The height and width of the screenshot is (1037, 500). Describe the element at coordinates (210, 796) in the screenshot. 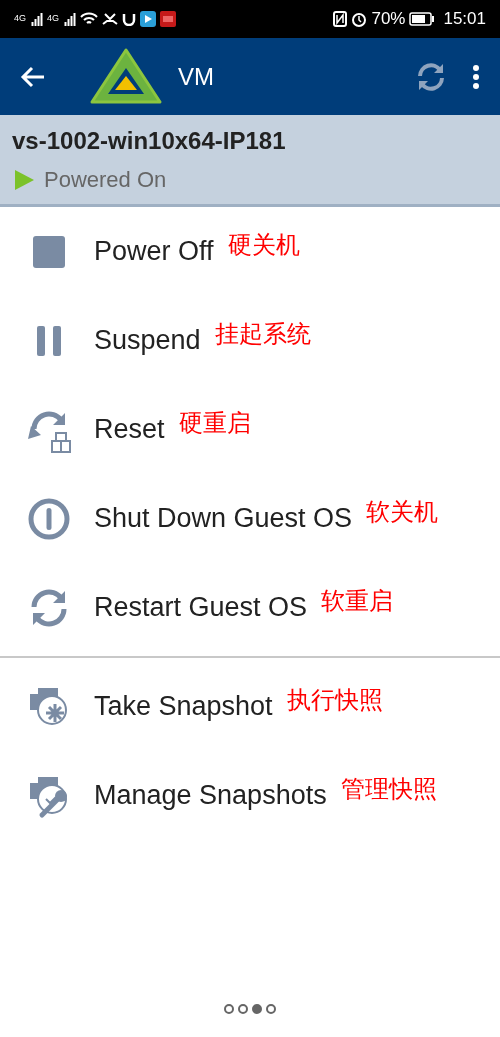

I see `menu-item-label: Manage Snapshots` at that location.